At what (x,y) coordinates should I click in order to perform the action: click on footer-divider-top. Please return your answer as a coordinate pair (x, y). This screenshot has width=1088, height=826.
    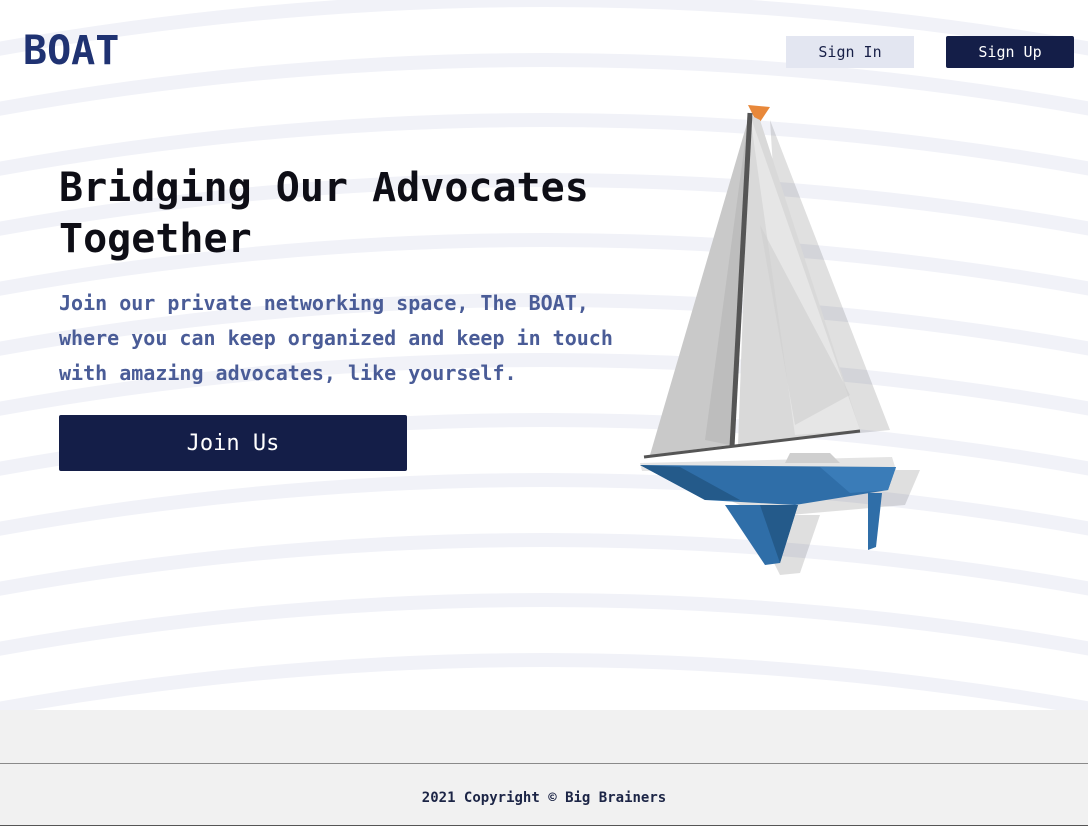
    Looking at the image, I should click on (544, 763).